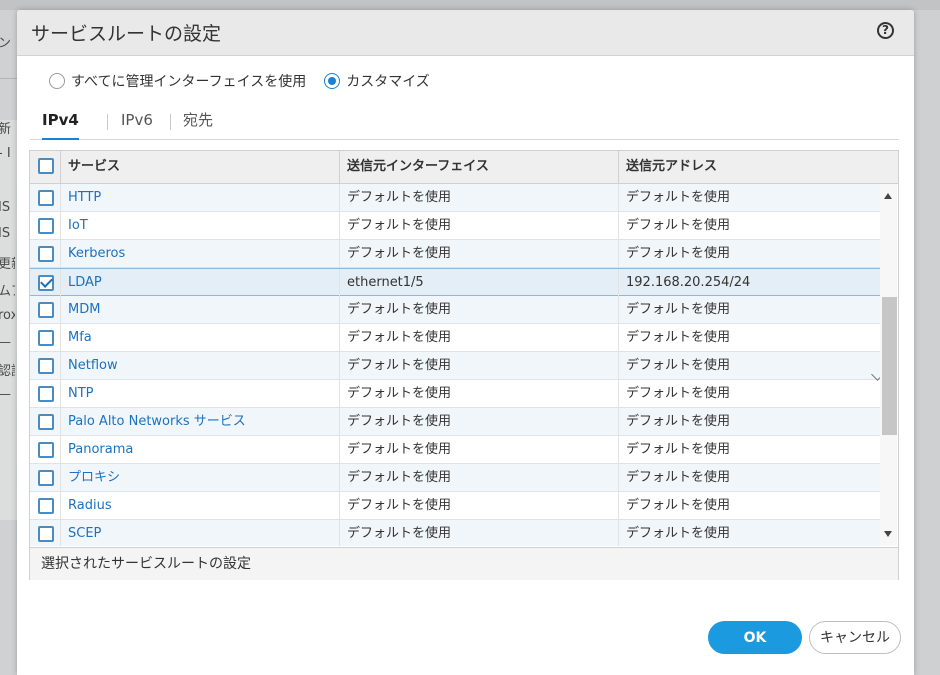 This screenshot has height=675, width=940. Describe the element at coordinates (888, 196) in the screenshot. I see `scroll-up-icon` at that location.